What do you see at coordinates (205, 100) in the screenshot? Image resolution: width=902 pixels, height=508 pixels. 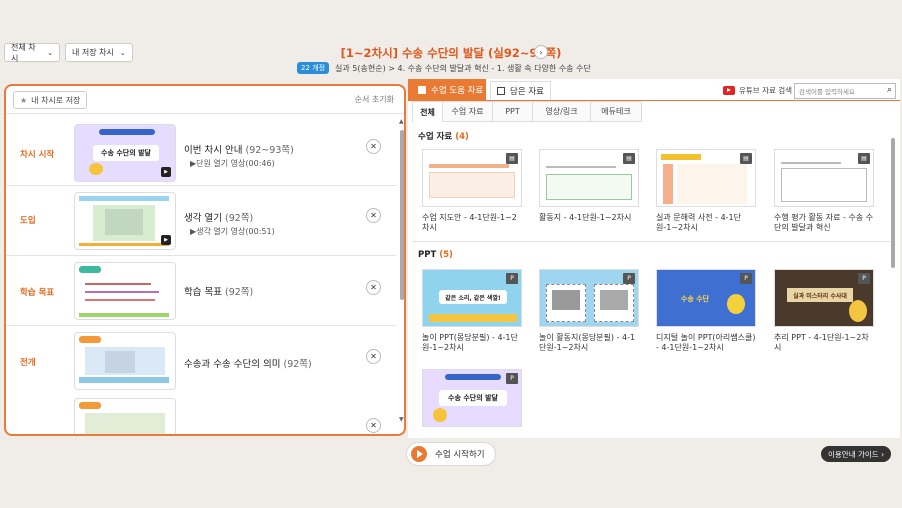 I see `lesson-flow-header: ★ 내 차시로 저장 순서 초기화` at bounding box center [205, 100].